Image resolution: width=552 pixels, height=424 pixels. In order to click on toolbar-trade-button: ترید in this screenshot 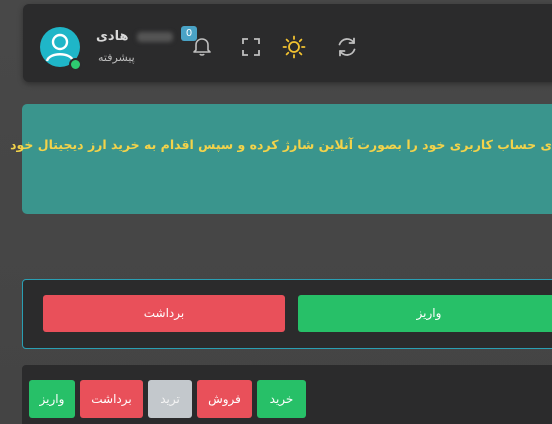, I will do `click(170, 399)`.